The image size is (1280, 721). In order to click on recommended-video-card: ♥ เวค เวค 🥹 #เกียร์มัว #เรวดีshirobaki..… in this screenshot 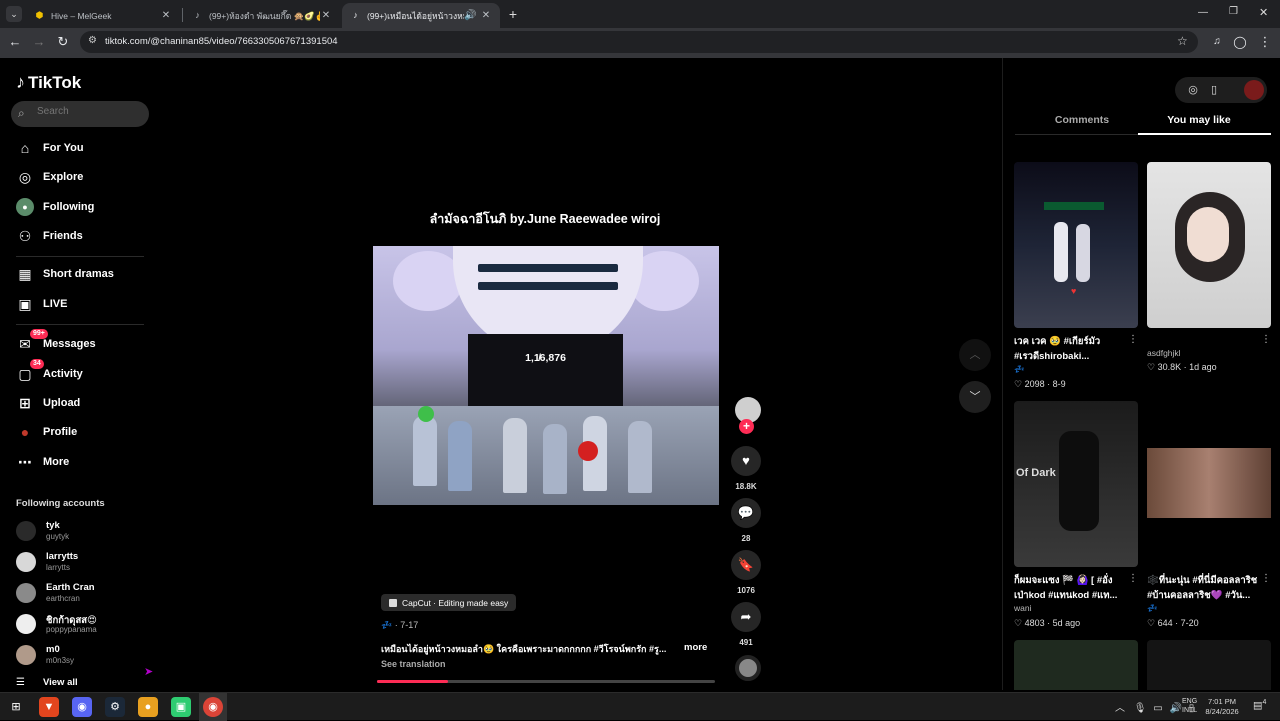, I will do `click(1076, 277)`.